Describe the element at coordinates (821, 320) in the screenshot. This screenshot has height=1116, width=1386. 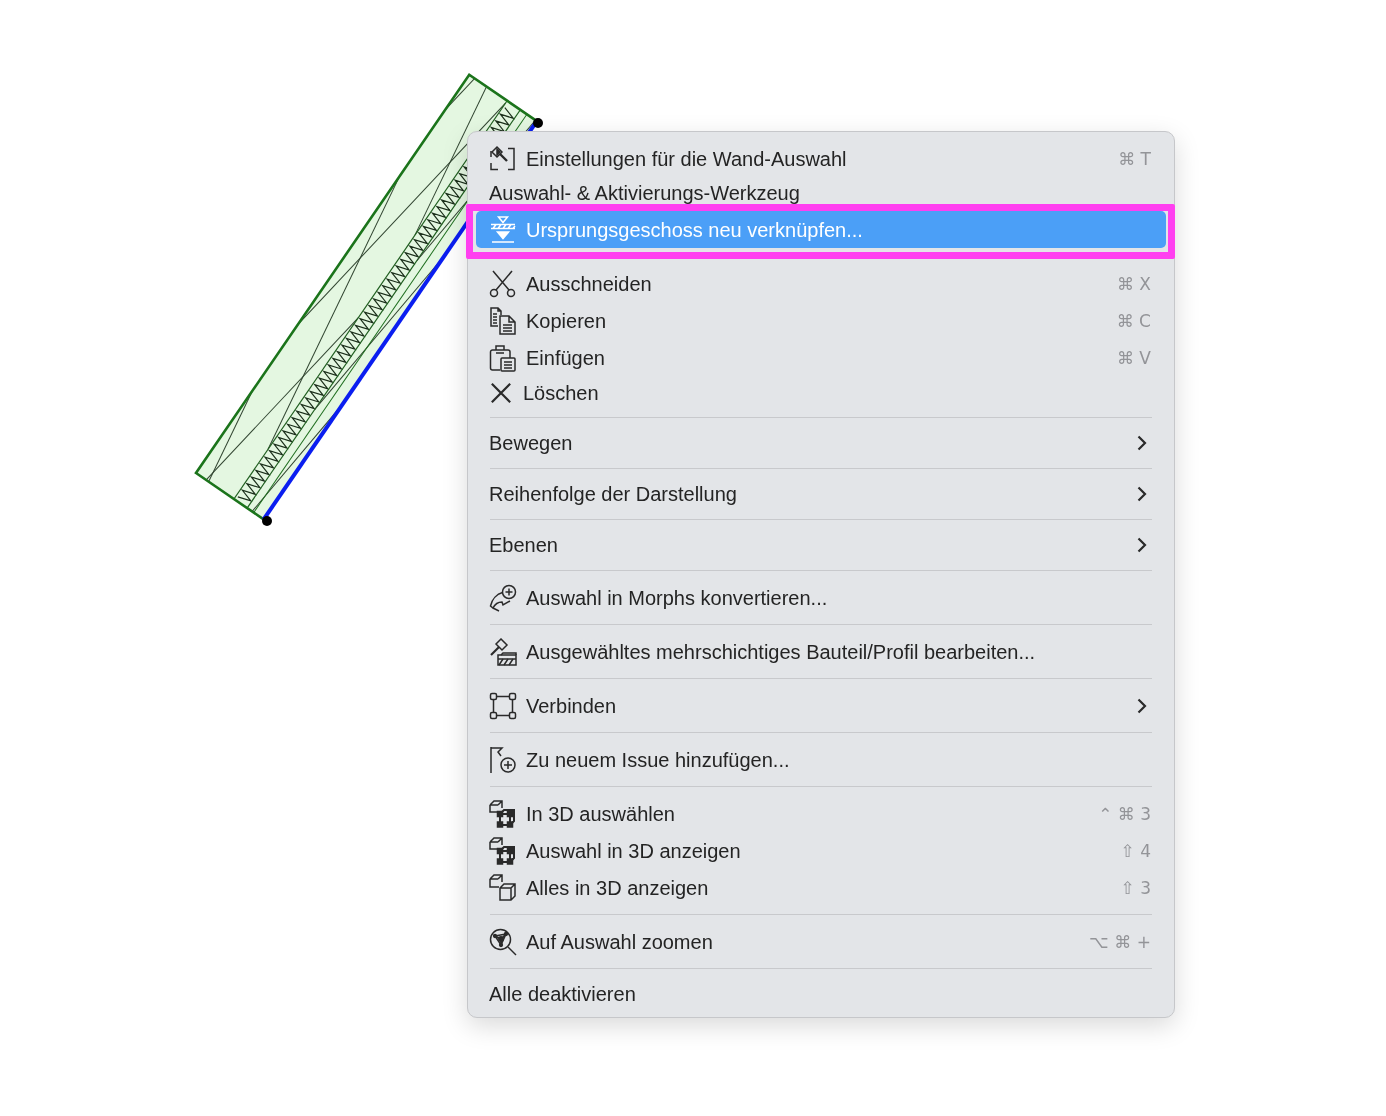
I see `menu-item: Kopieren ⌘ C` at that location.